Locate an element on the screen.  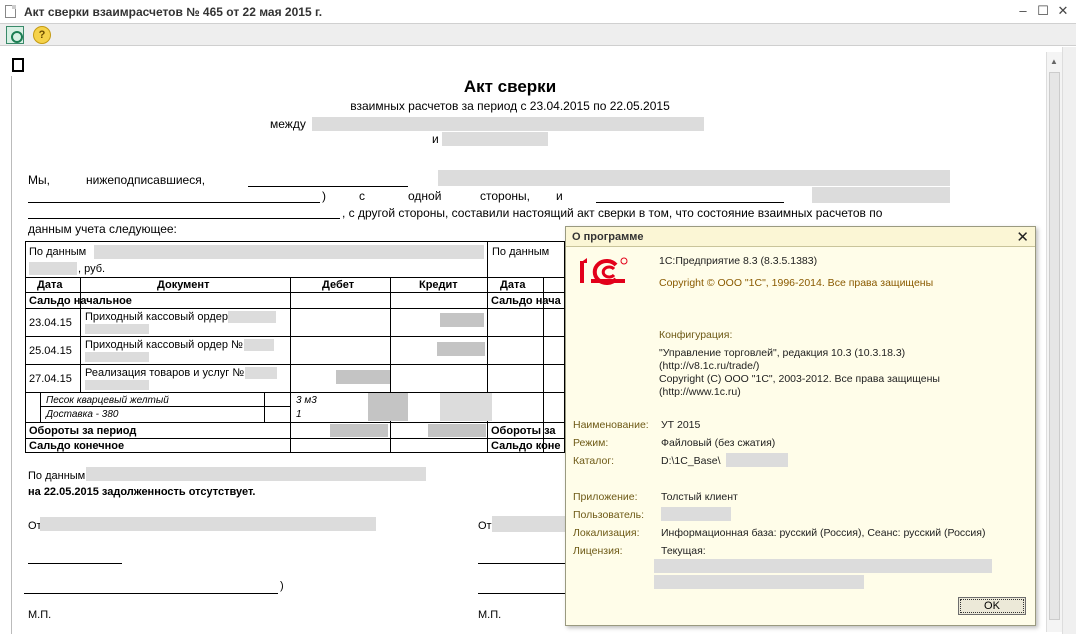
ok-button: OK is located at coordinates (992, 606).